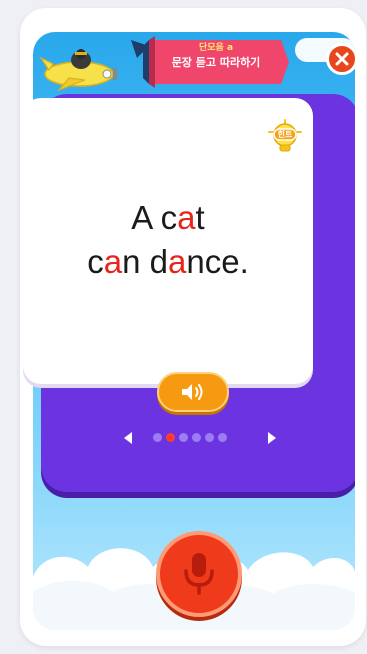 The image size is (367, 654). What do you see at coordinates (154, 217) in the screenshot?
I see `sentence-text: A c` at bounding box center [154, 217].